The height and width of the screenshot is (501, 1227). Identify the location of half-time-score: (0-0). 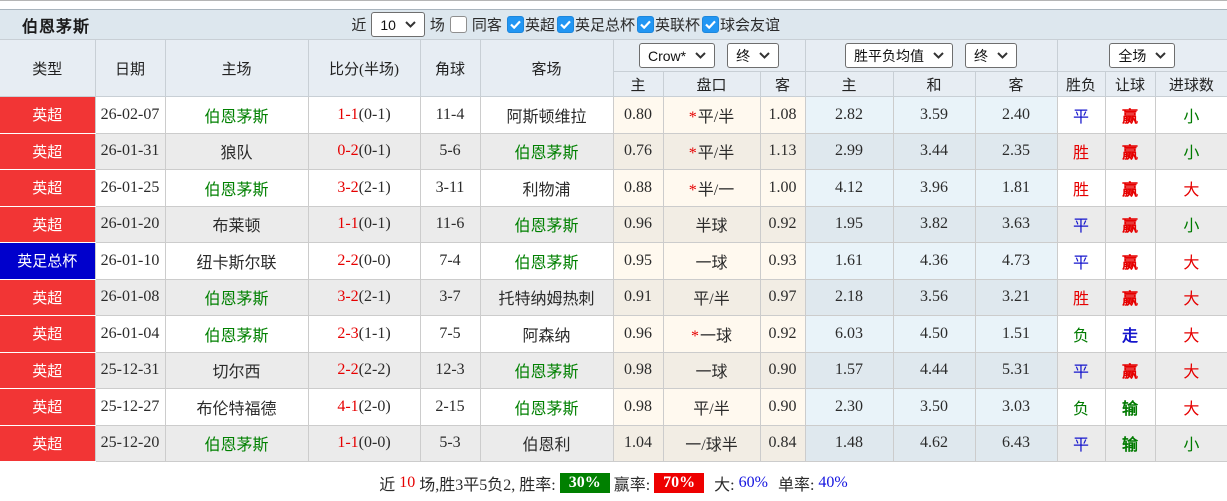
(374, 443).